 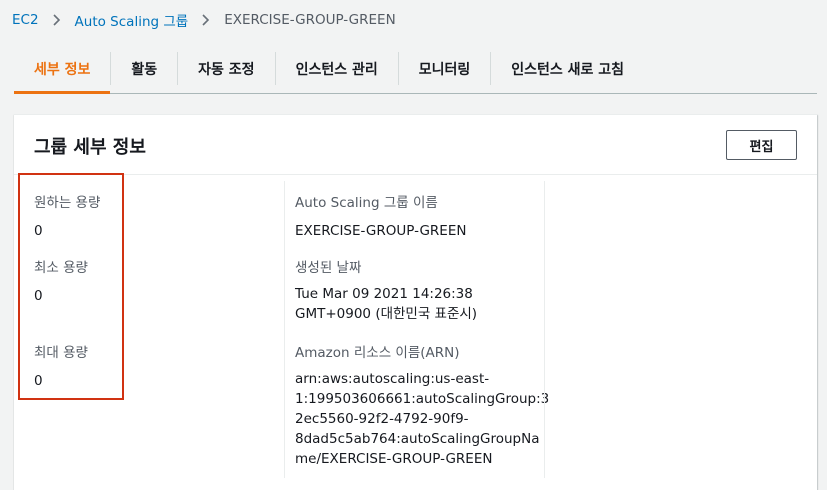 What do you see at coordinates (417, 439) in the screenshot?
I see `arn-line: 8dad5c5ab764:autoScalingGroupNa` at bounding box center [417, 439].